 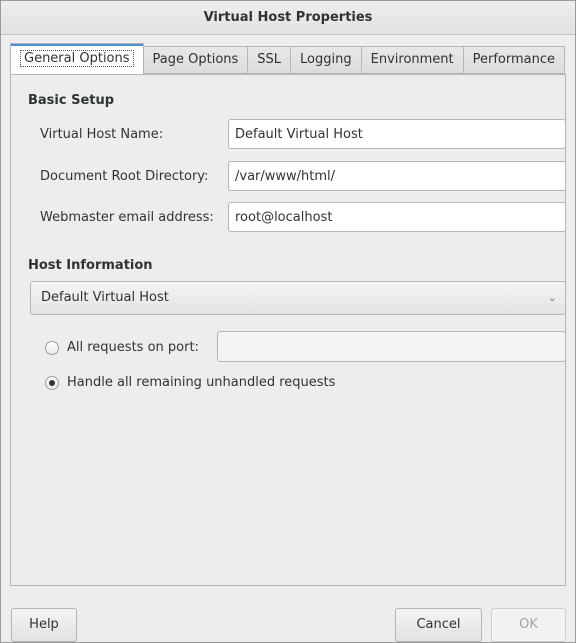 I want to click on webmaster-email-input, so click(x=397, y=217).